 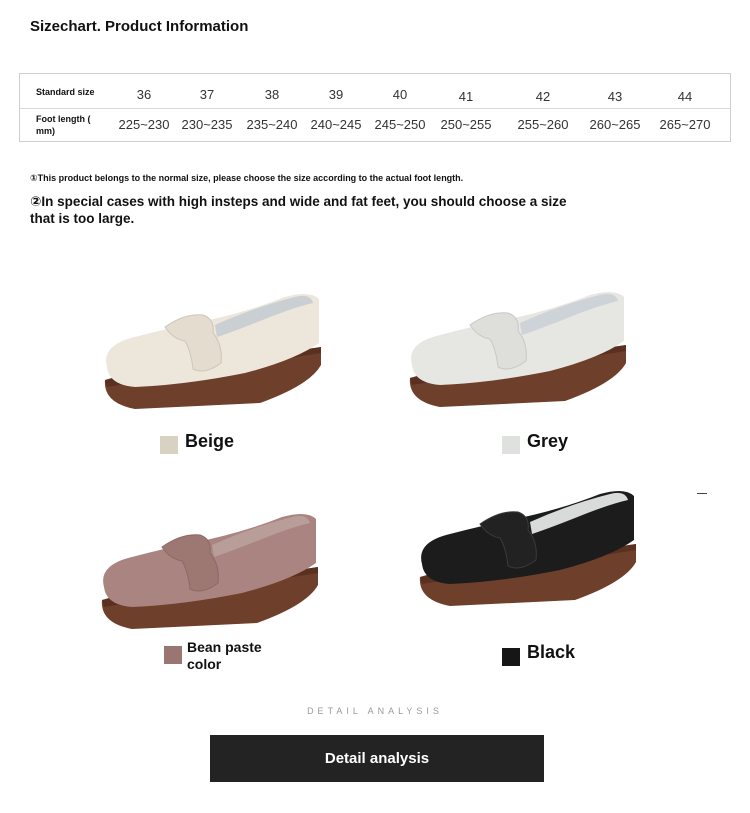 I want to click on length-cell: 225~230, so click(x=144, y=124).